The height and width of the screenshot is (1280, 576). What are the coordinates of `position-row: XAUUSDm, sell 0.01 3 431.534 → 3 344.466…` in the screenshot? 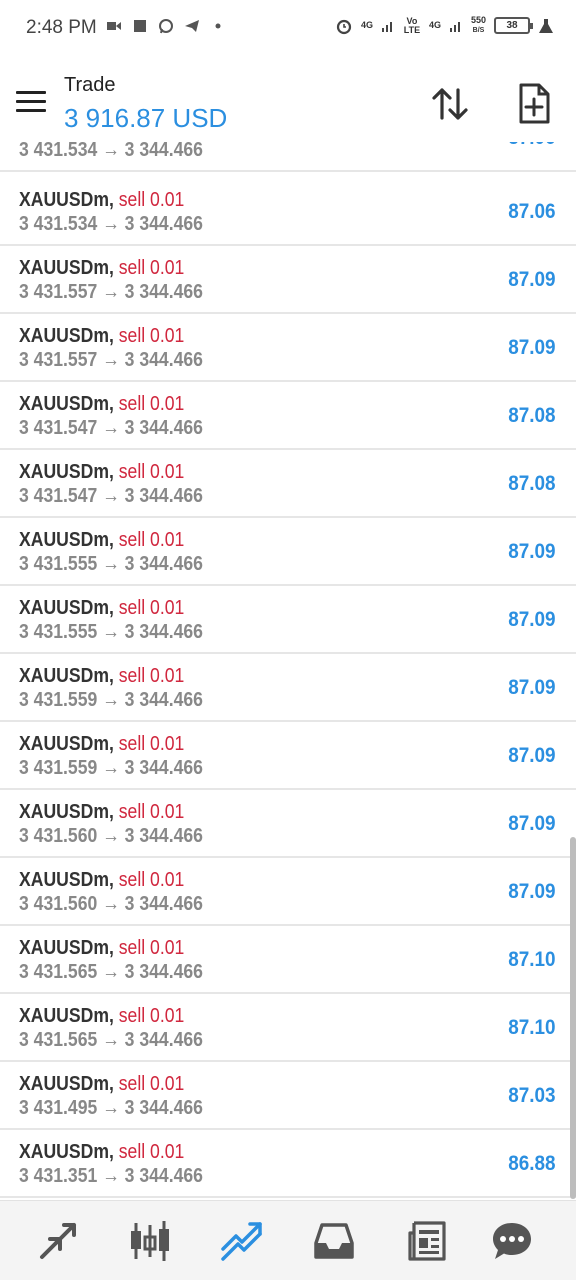 It's located at (288, 212).